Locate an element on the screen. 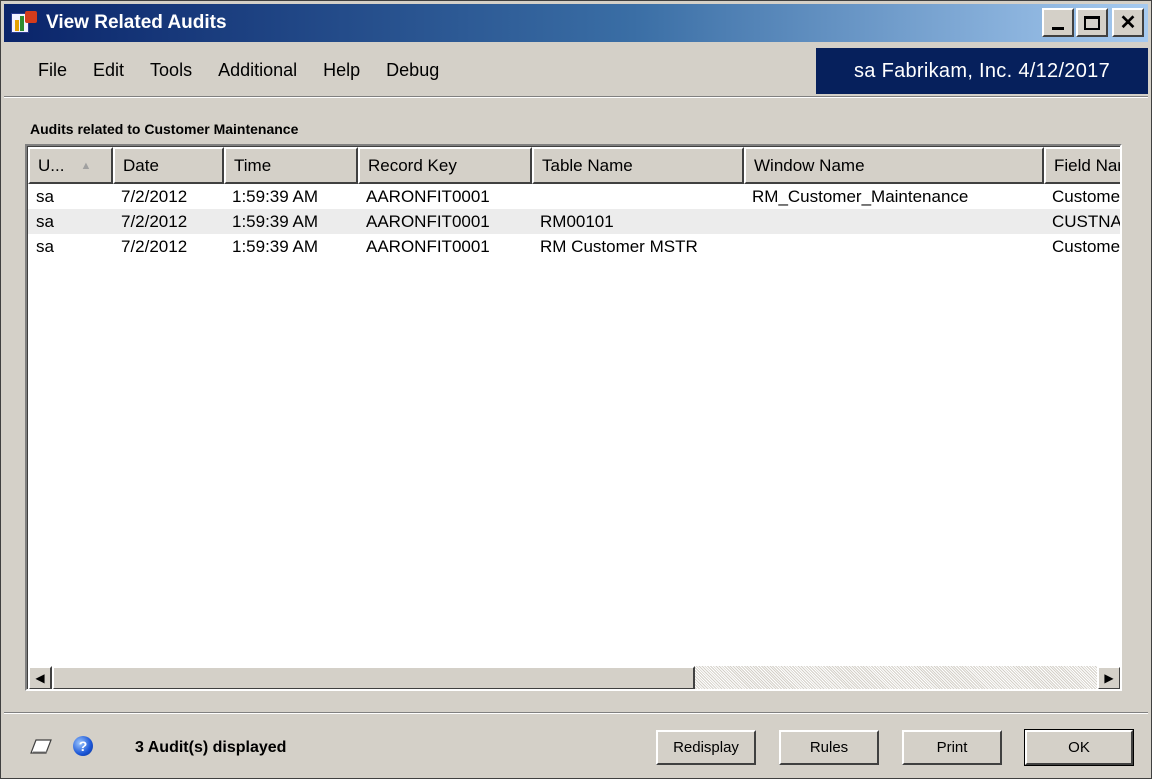  column-header-table-name: Table Name is located at coordinates (638, 165).